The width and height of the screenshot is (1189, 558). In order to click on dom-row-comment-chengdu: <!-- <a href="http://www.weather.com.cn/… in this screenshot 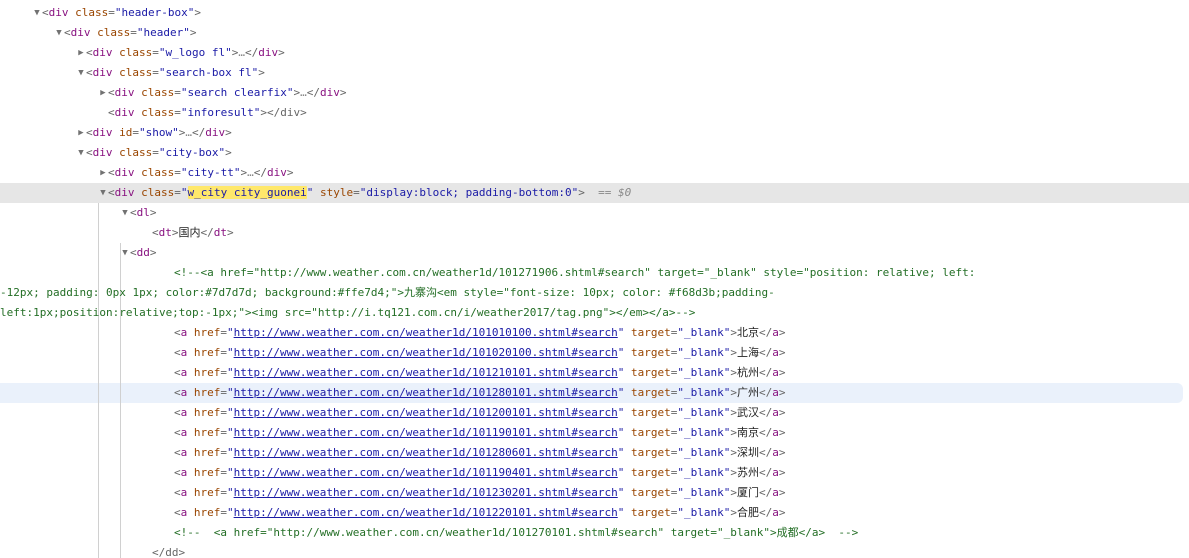, I will do `click(594, 533)`.